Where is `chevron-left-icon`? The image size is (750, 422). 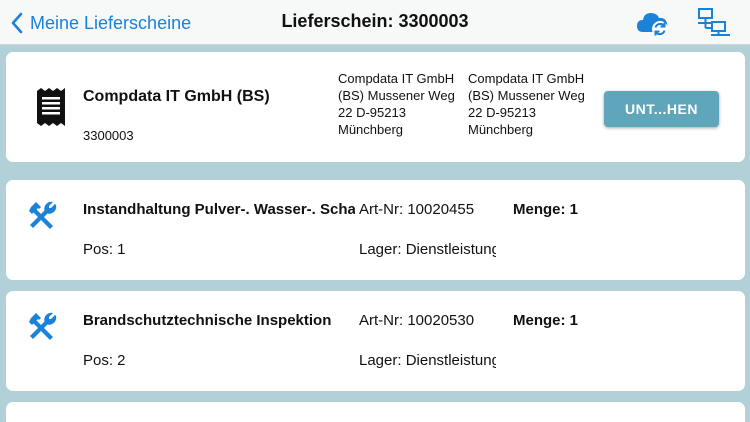 chevron-left-icon is located at coordinates (17, 23).